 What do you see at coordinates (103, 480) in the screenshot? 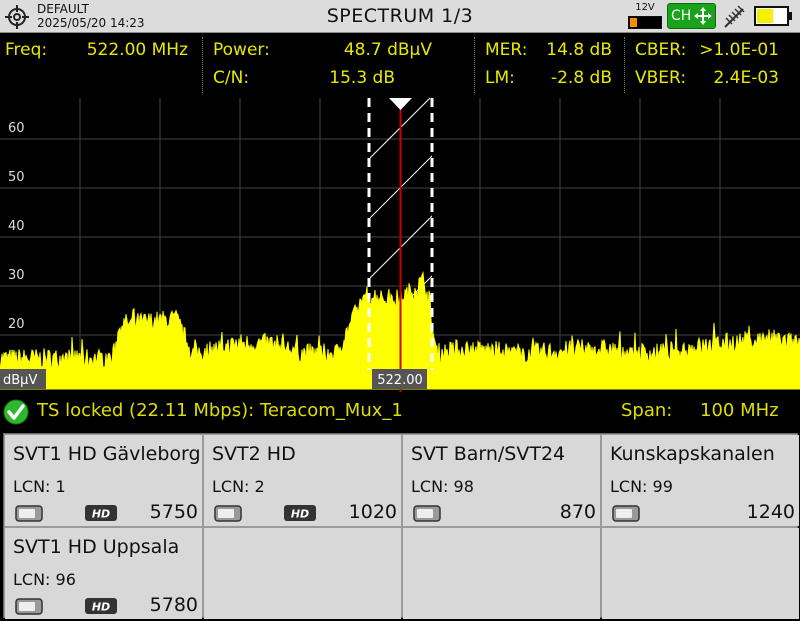
I see `service-cell: SVT1 HD Gävleborg LCN: 1 HD 5750` at bounding box center [103, 480].